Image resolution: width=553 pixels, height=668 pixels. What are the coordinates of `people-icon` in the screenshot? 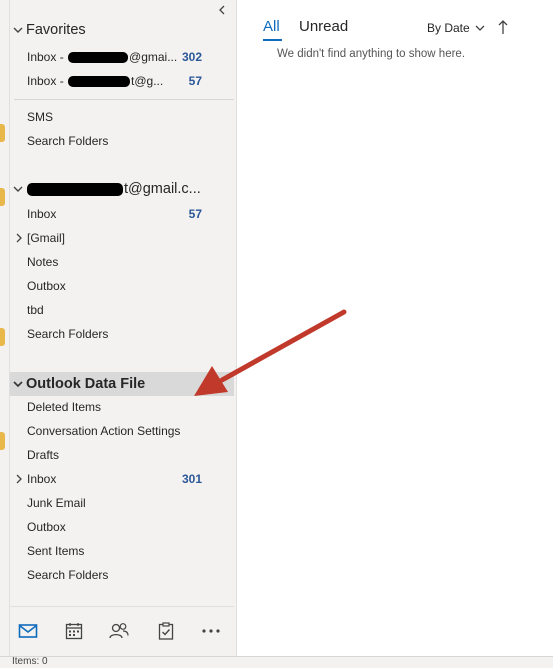 It's located at (119, 631).